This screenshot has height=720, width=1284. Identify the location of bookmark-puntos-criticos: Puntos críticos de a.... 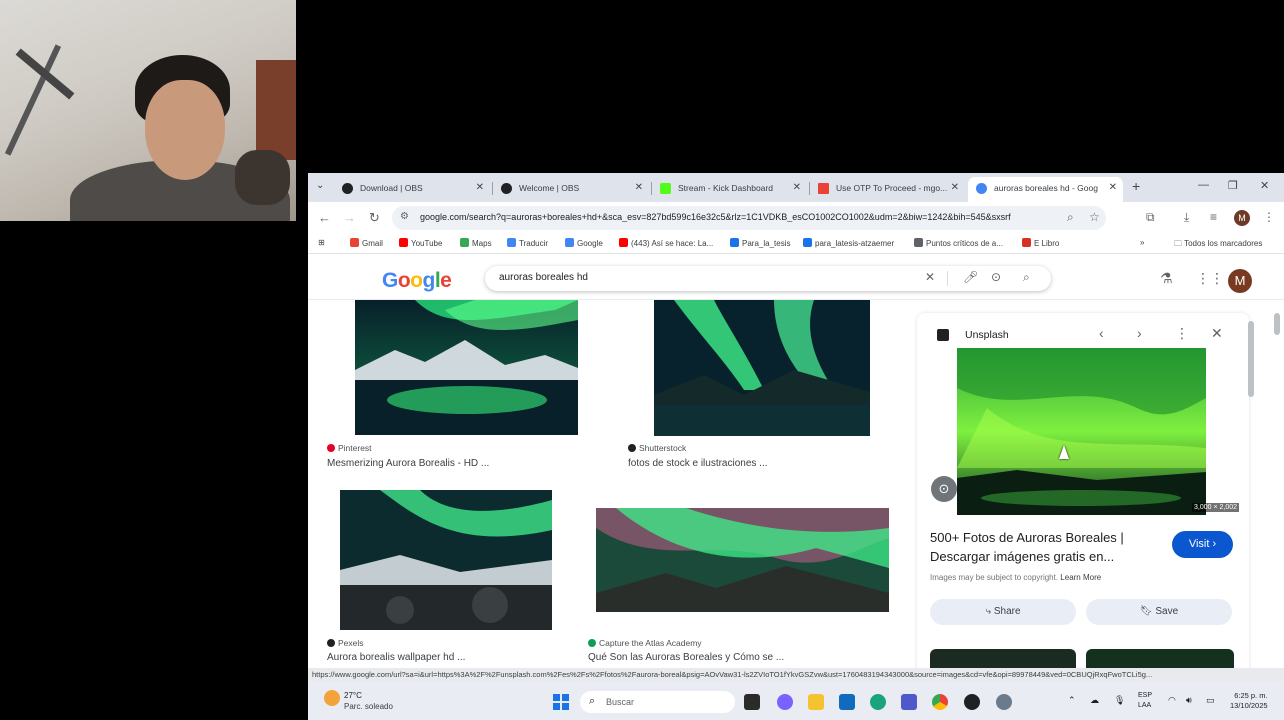
(958, 243).